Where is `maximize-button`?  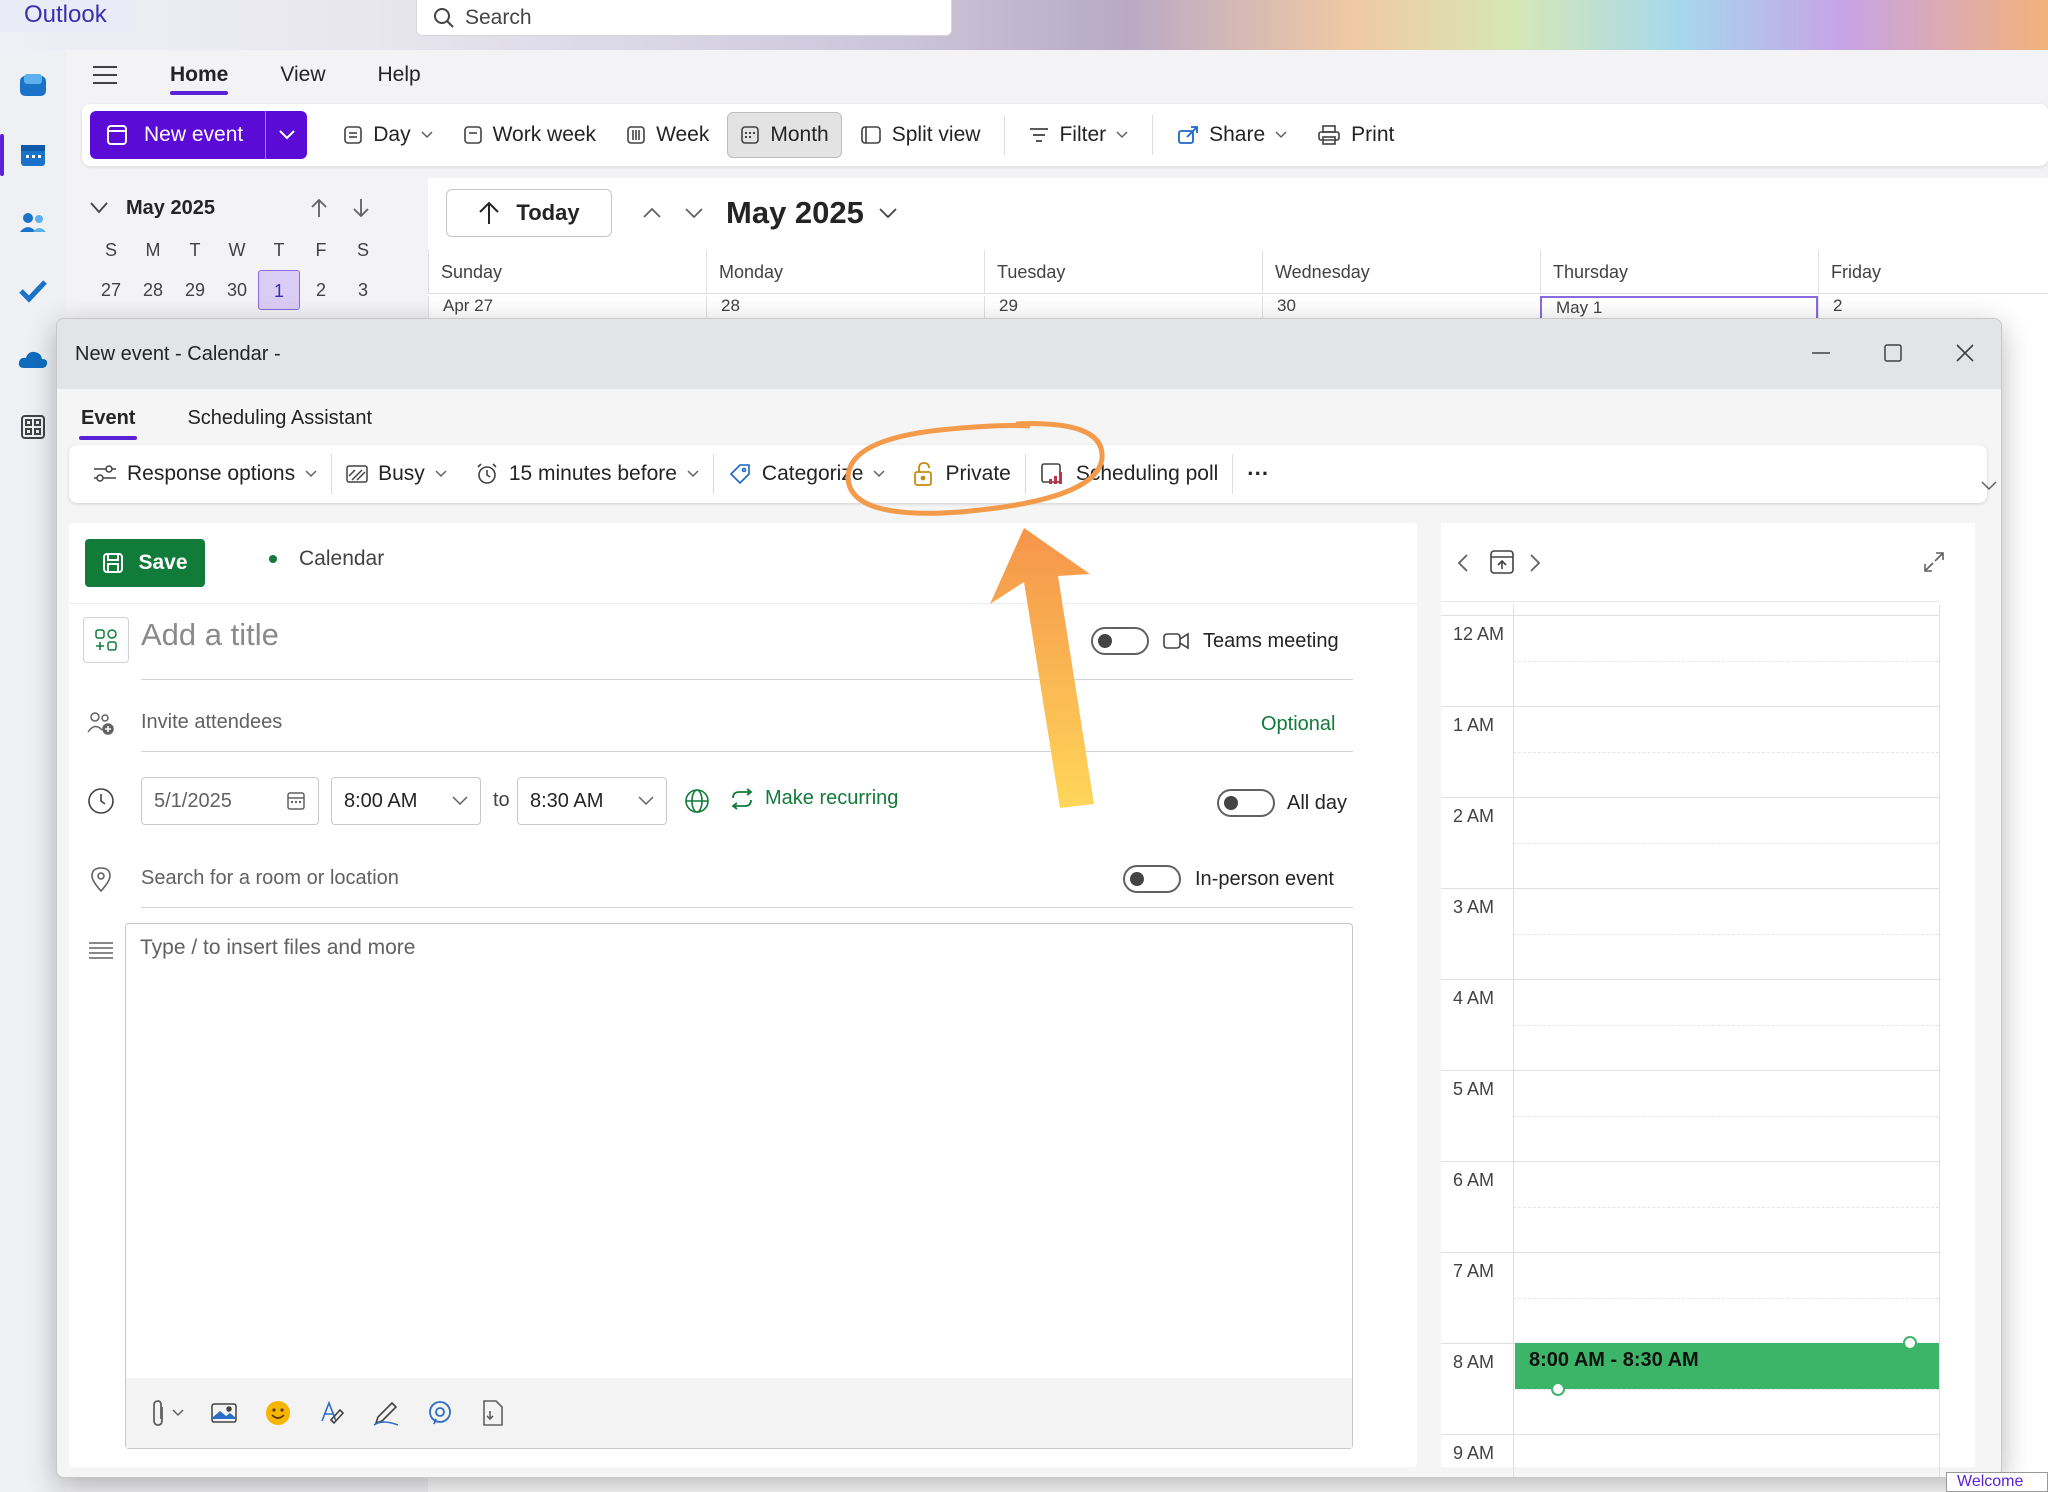 maximize-button is located at coordinates (1893, 353).